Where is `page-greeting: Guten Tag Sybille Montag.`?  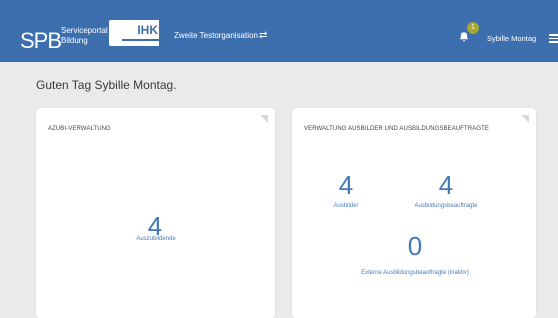
page-greeting: Guten Tag Sybille Montag. is located at coordinates (106, 85).